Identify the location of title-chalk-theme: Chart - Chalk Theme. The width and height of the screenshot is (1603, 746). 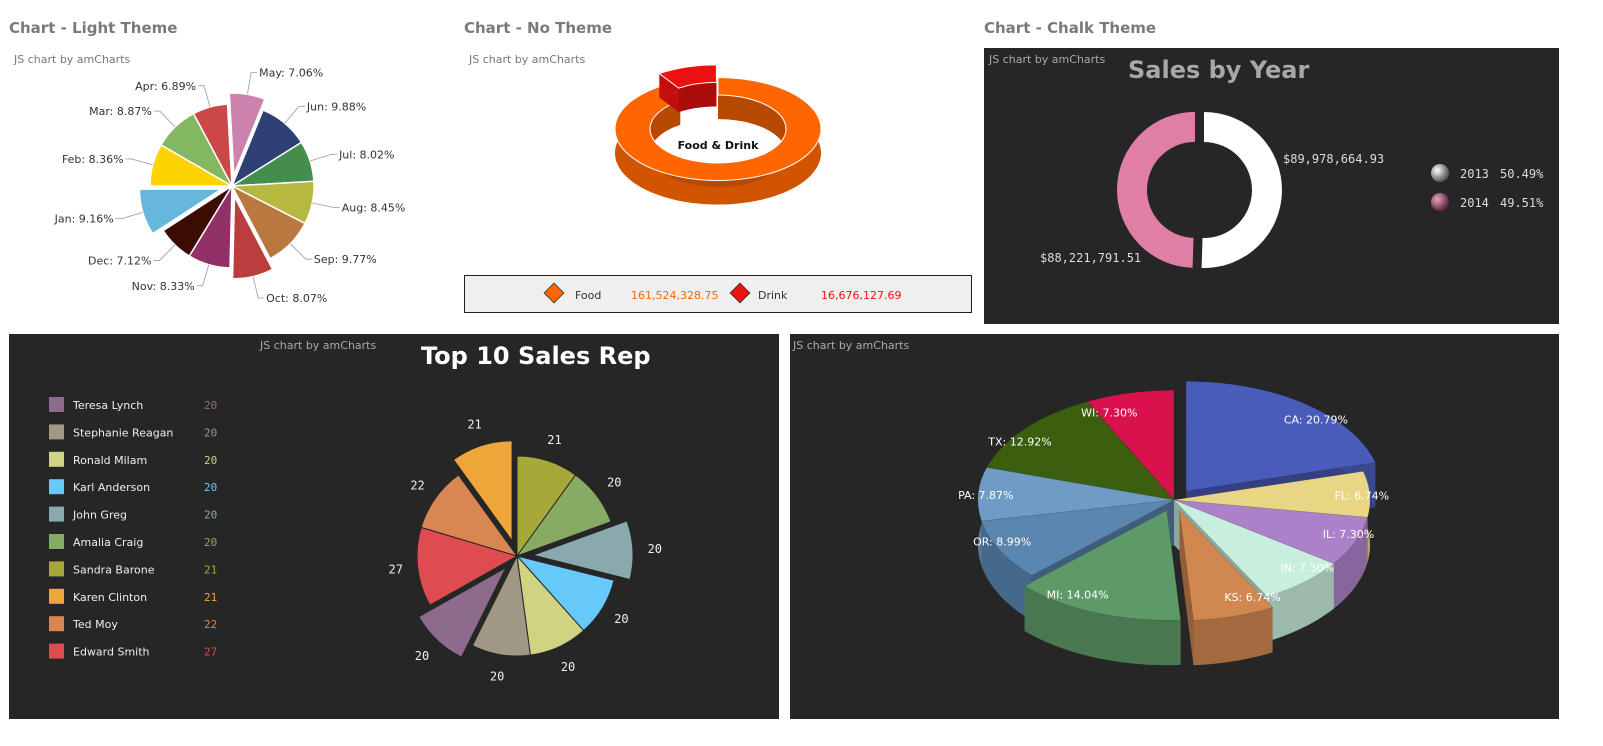
(1070, 28).